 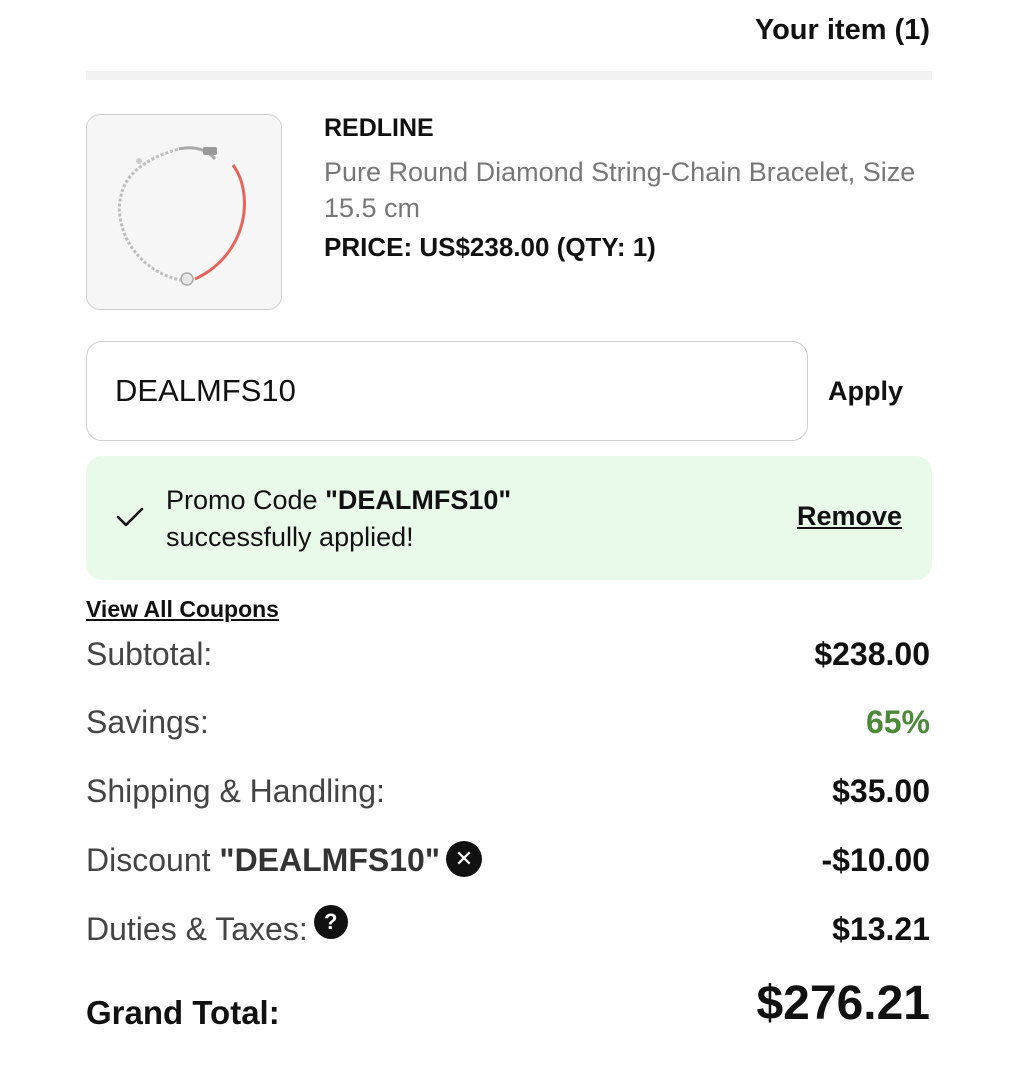 I want to click on subtotal-value: $238.00, so click(x=872, y=654).